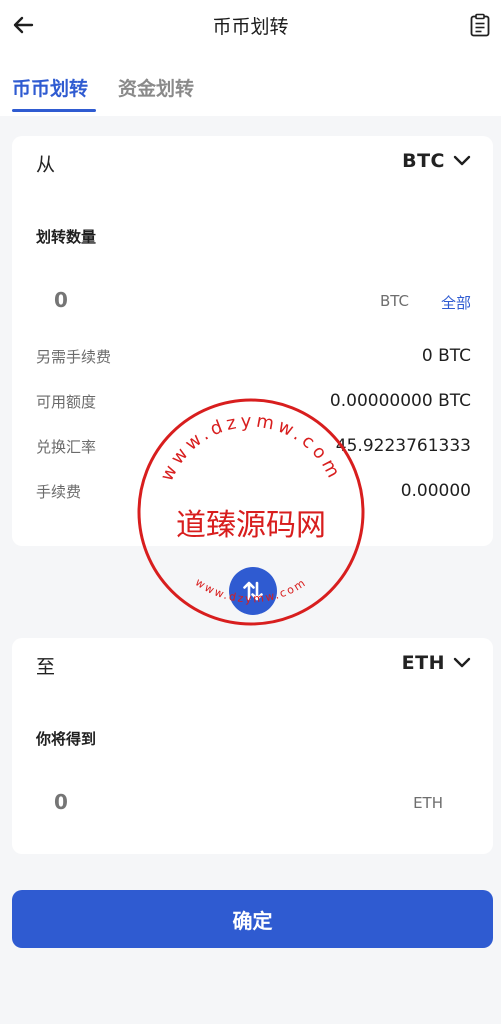  What do you see at coordinates (184, 802) in the screenshot?
I see `receive-amount-field` at bounding box center [184, 802].